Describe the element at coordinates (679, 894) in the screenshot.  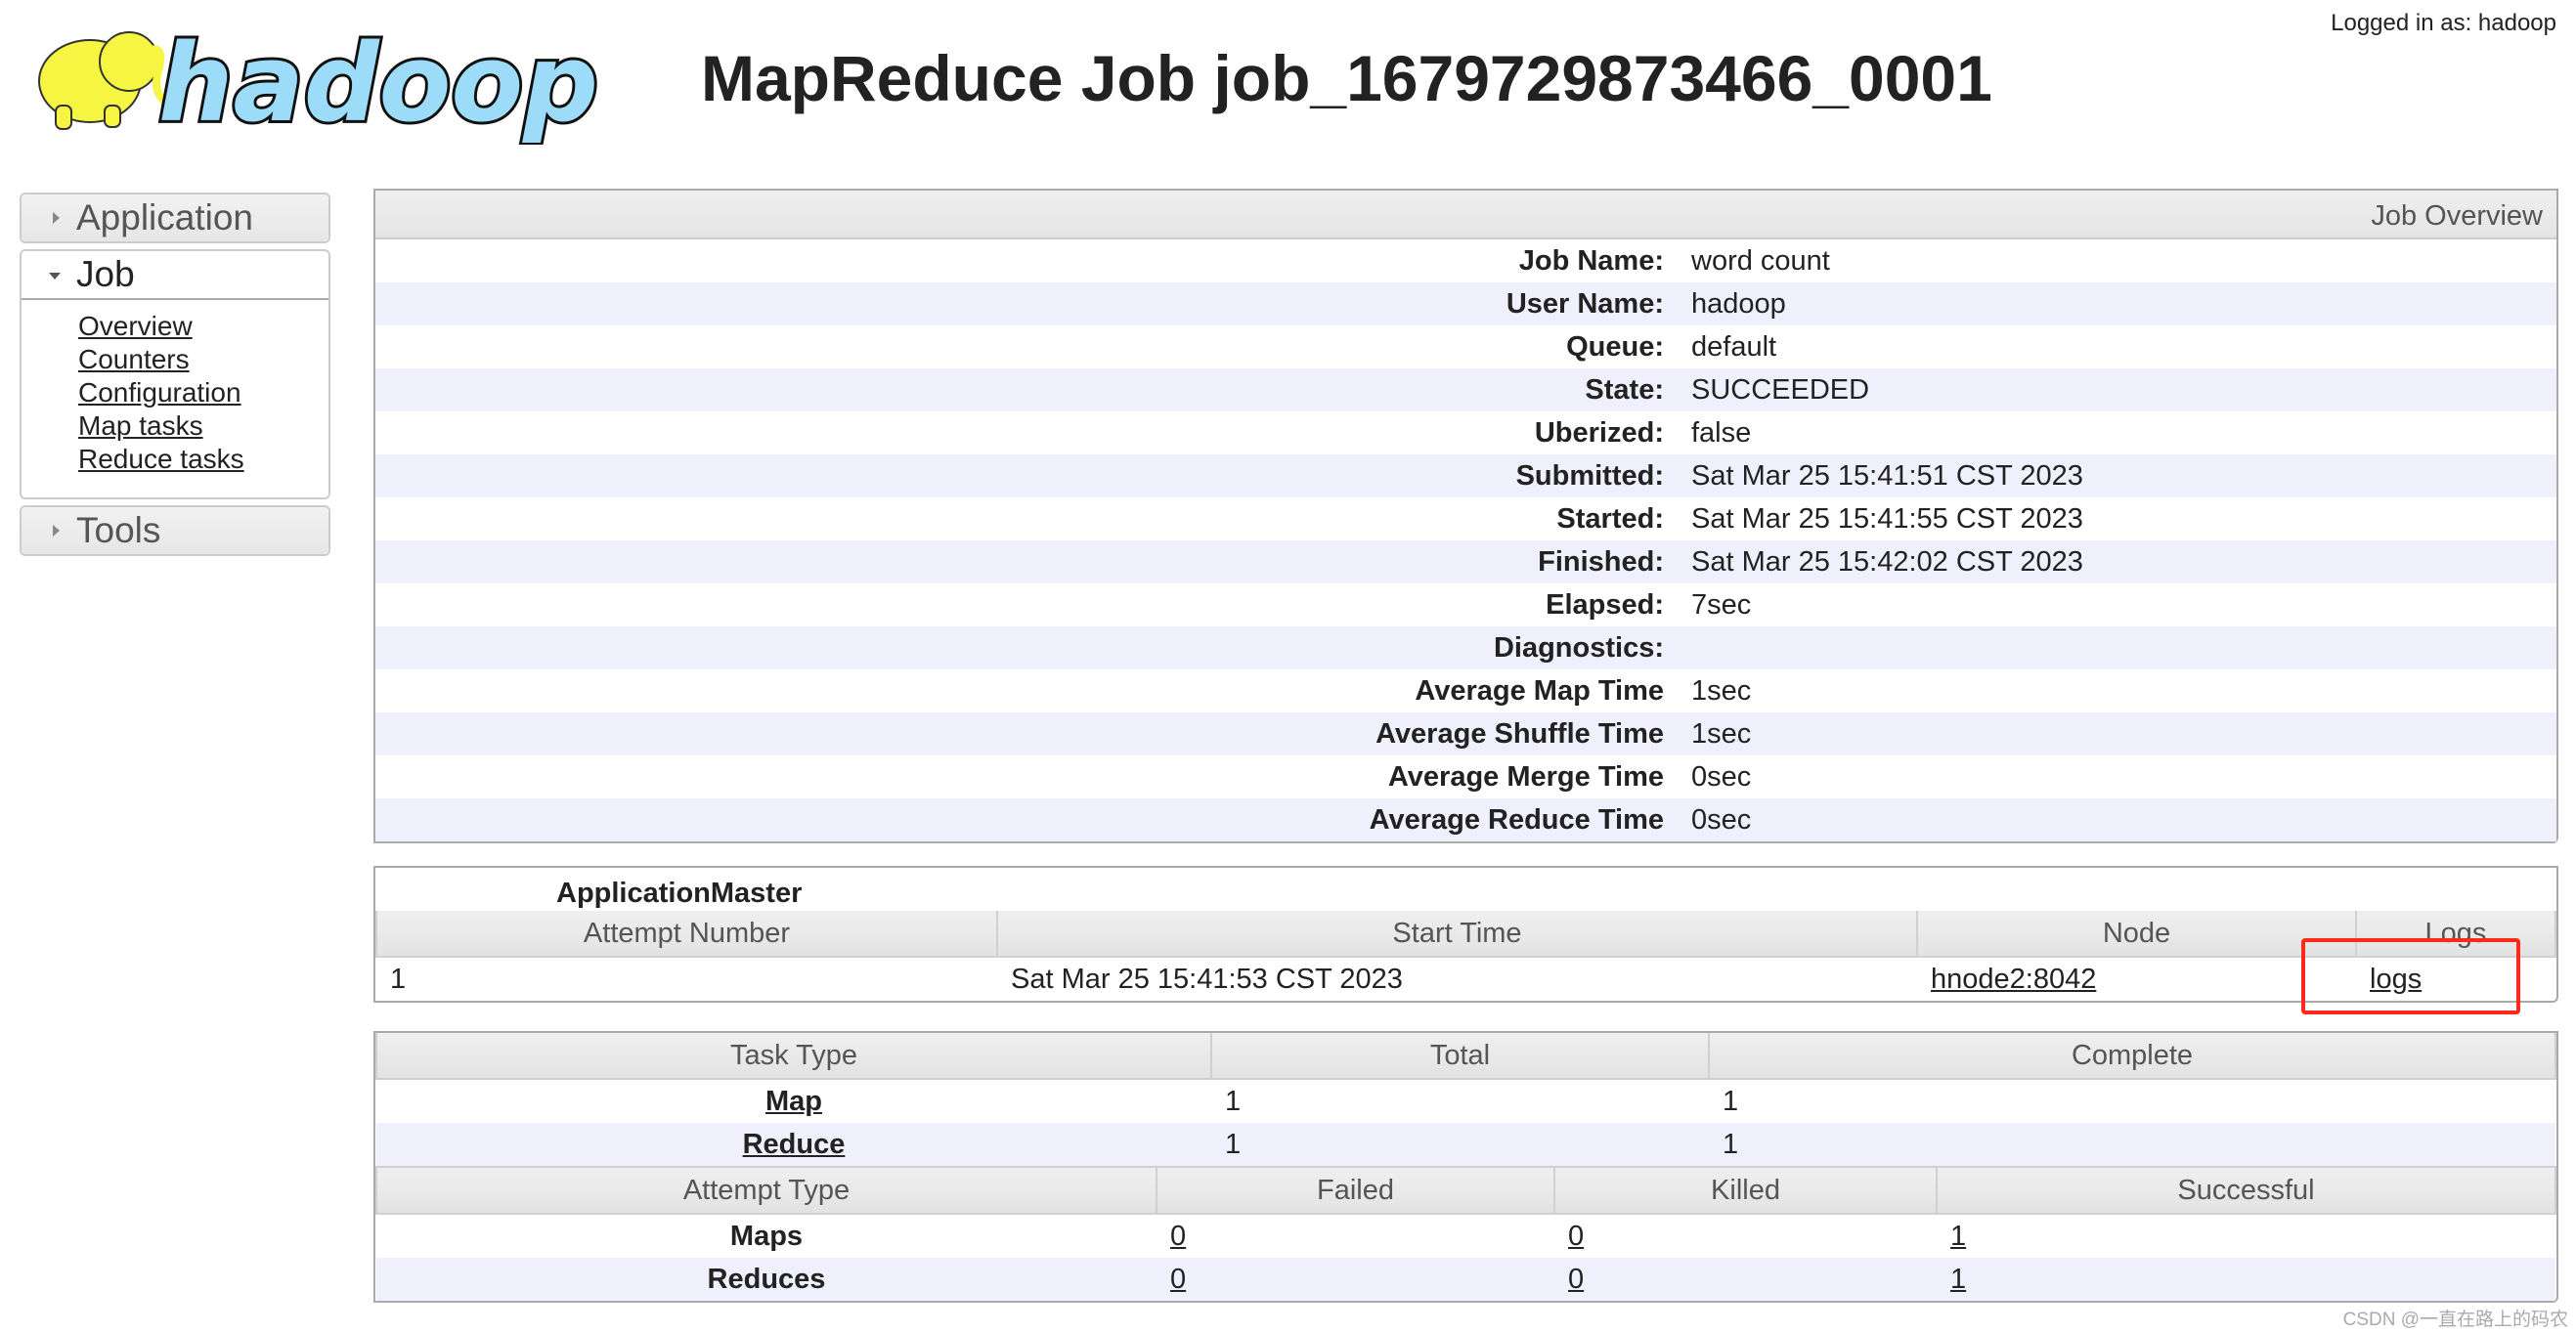
I see `application-master-caption: ApplicationMaster` at that location.